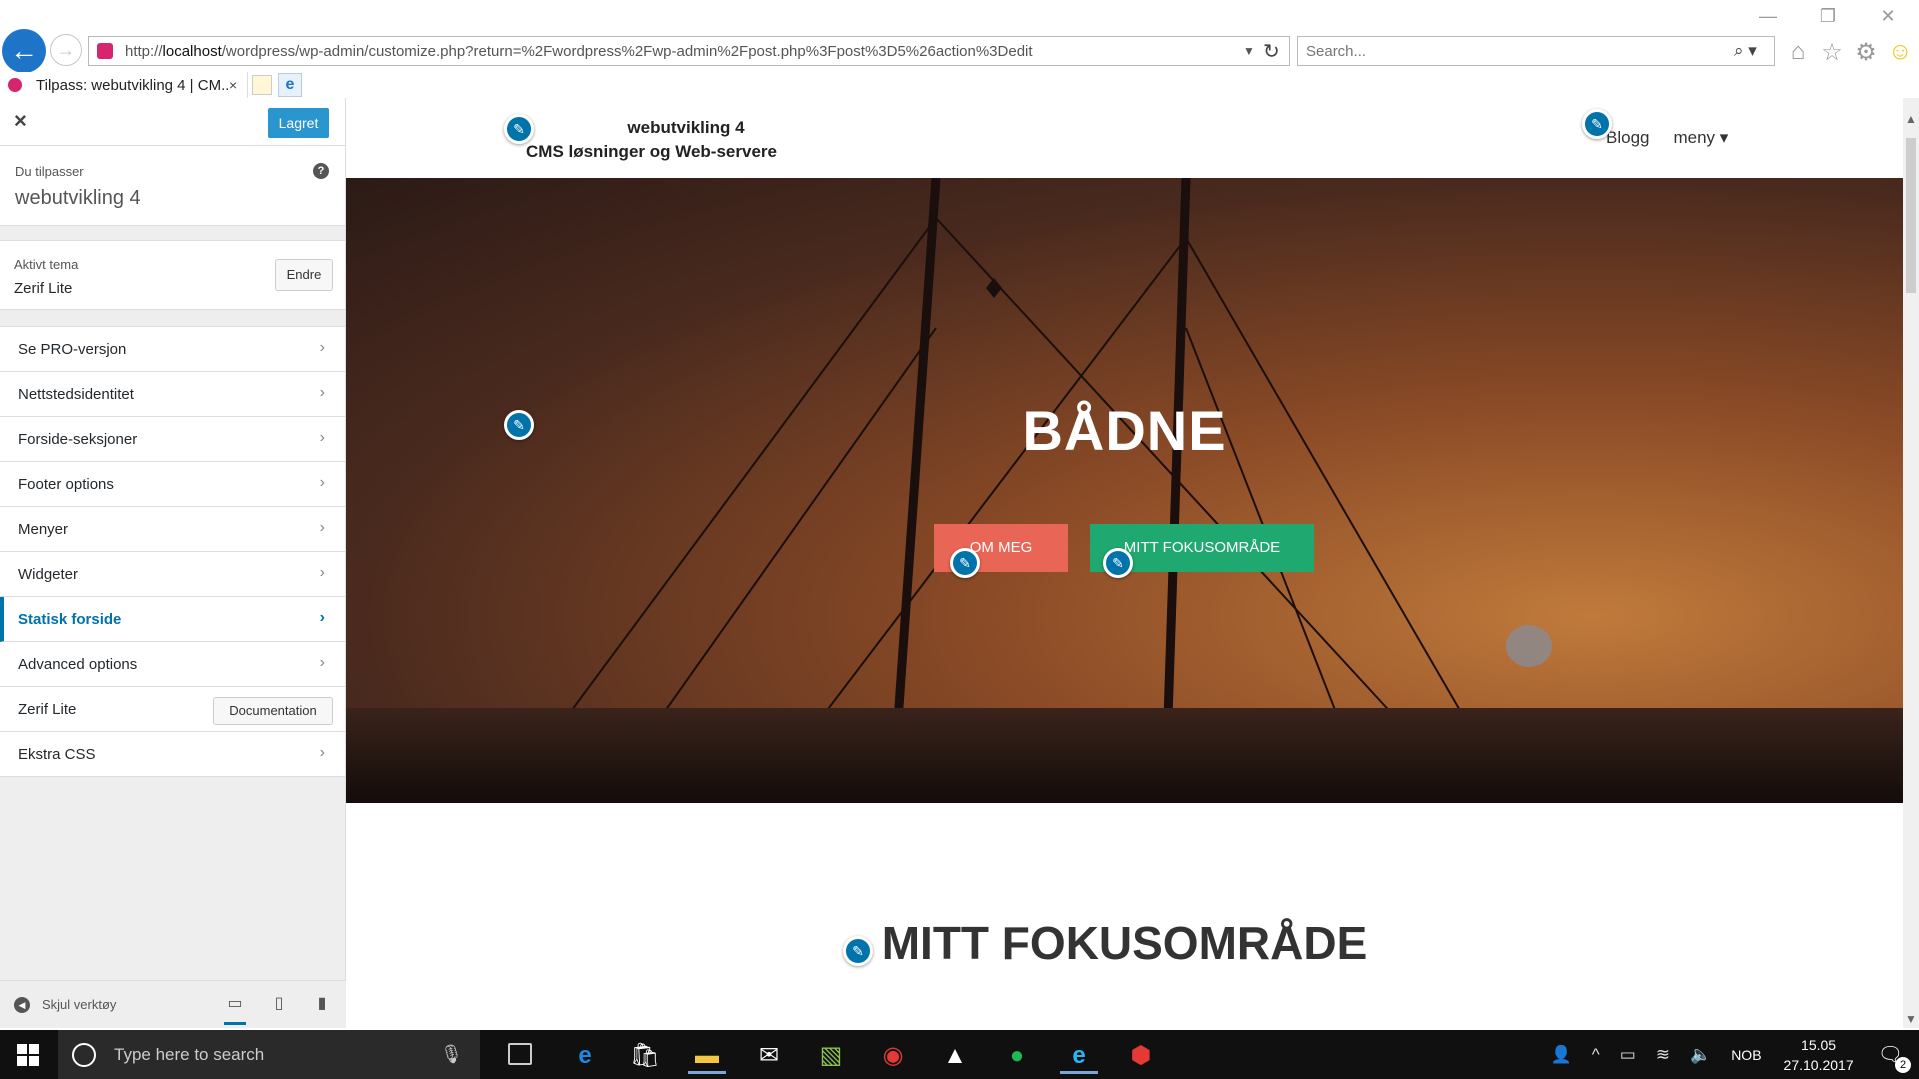  I want to click on system-tray: 👤 ^ ▭ ≋ 🔈 NOB 15.05 27.10.2017 🗨 2, so click(1735, 1054).